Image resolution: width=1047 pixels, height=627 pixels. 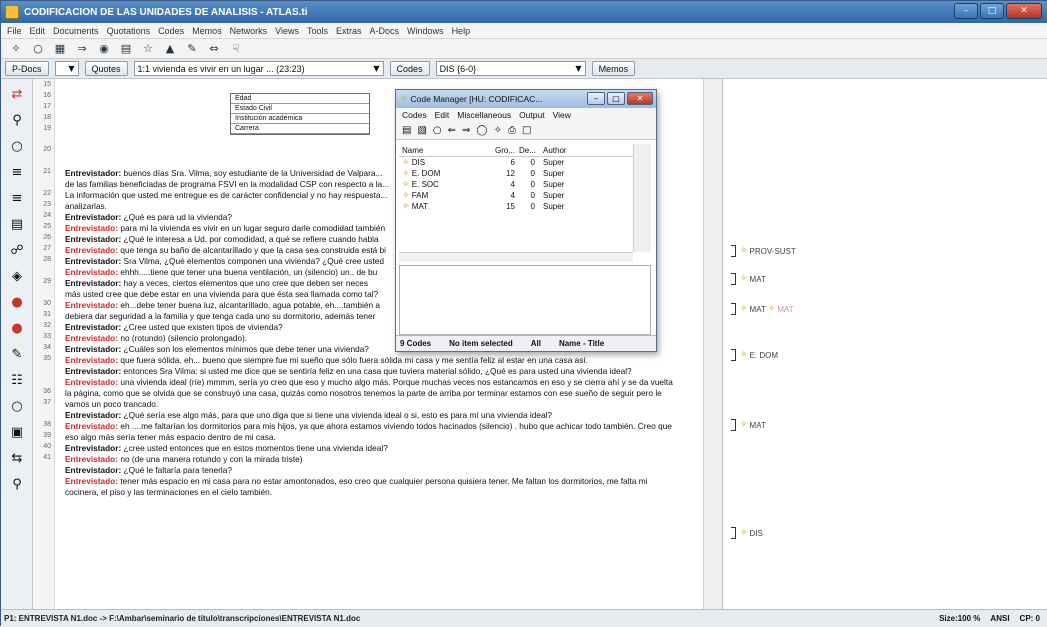 What do you see at coordinates (526, 130) in the screenshot?
I see `view-options-icon: □` at bounding box center [526, 130].